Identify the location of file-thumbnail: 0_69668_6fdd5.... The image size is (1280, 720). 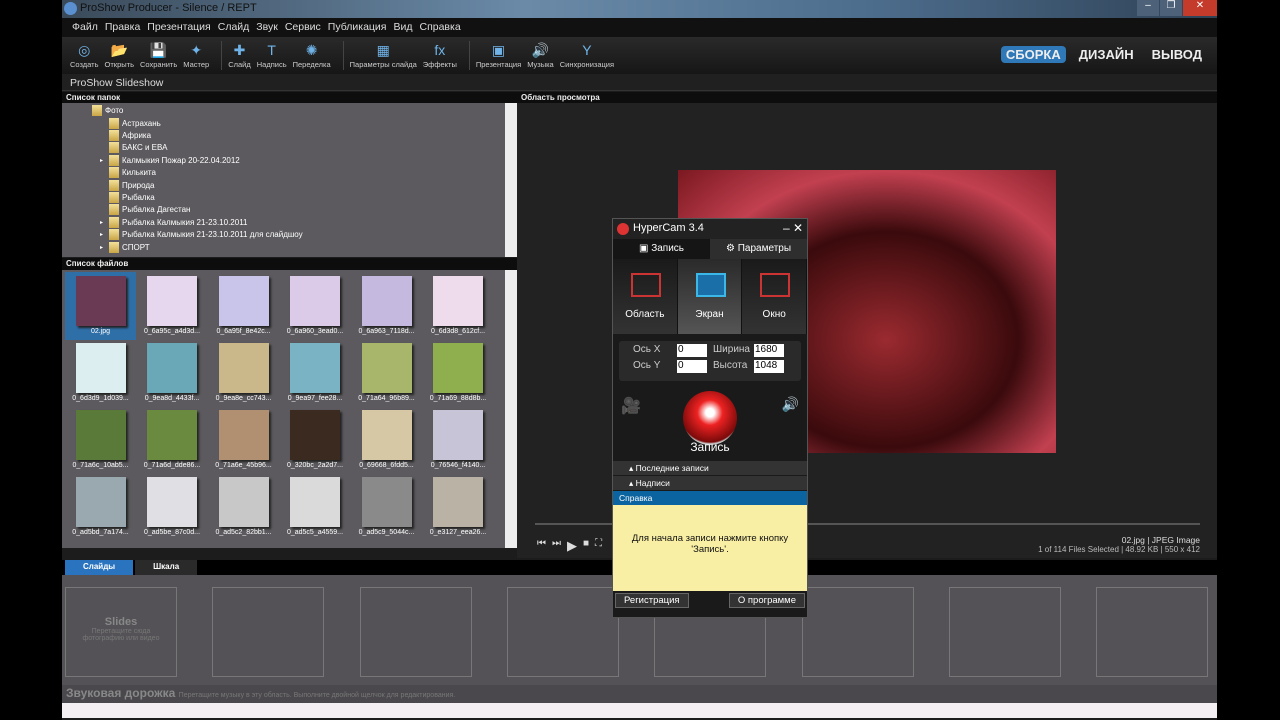
(386, 440).